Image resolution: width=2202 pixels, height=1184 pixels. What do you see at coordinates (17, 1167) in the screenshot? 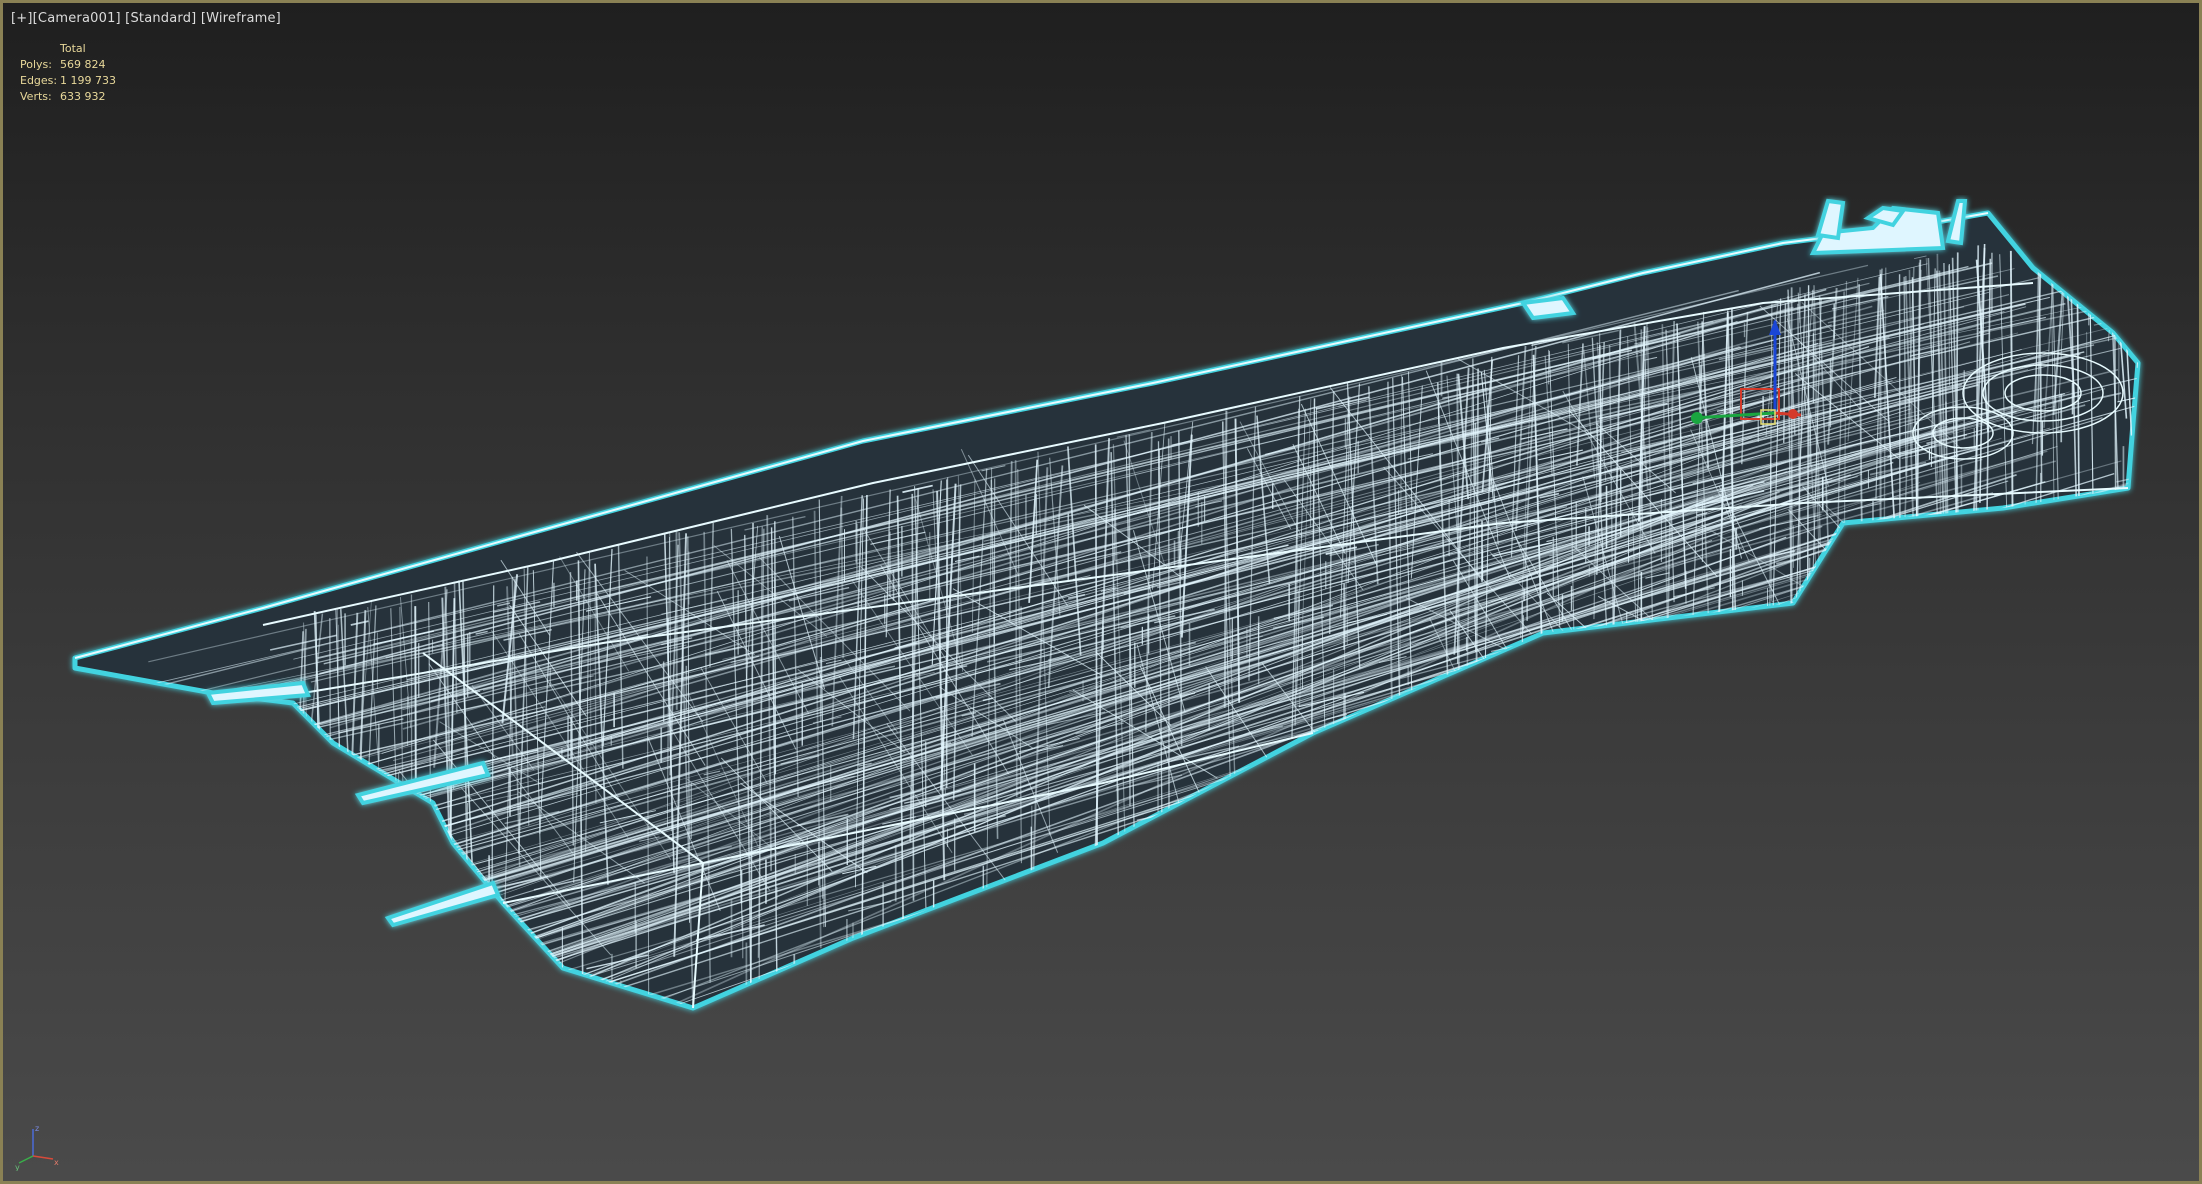
I see `axis-y-label: y` at bounding box center [17, 1167].